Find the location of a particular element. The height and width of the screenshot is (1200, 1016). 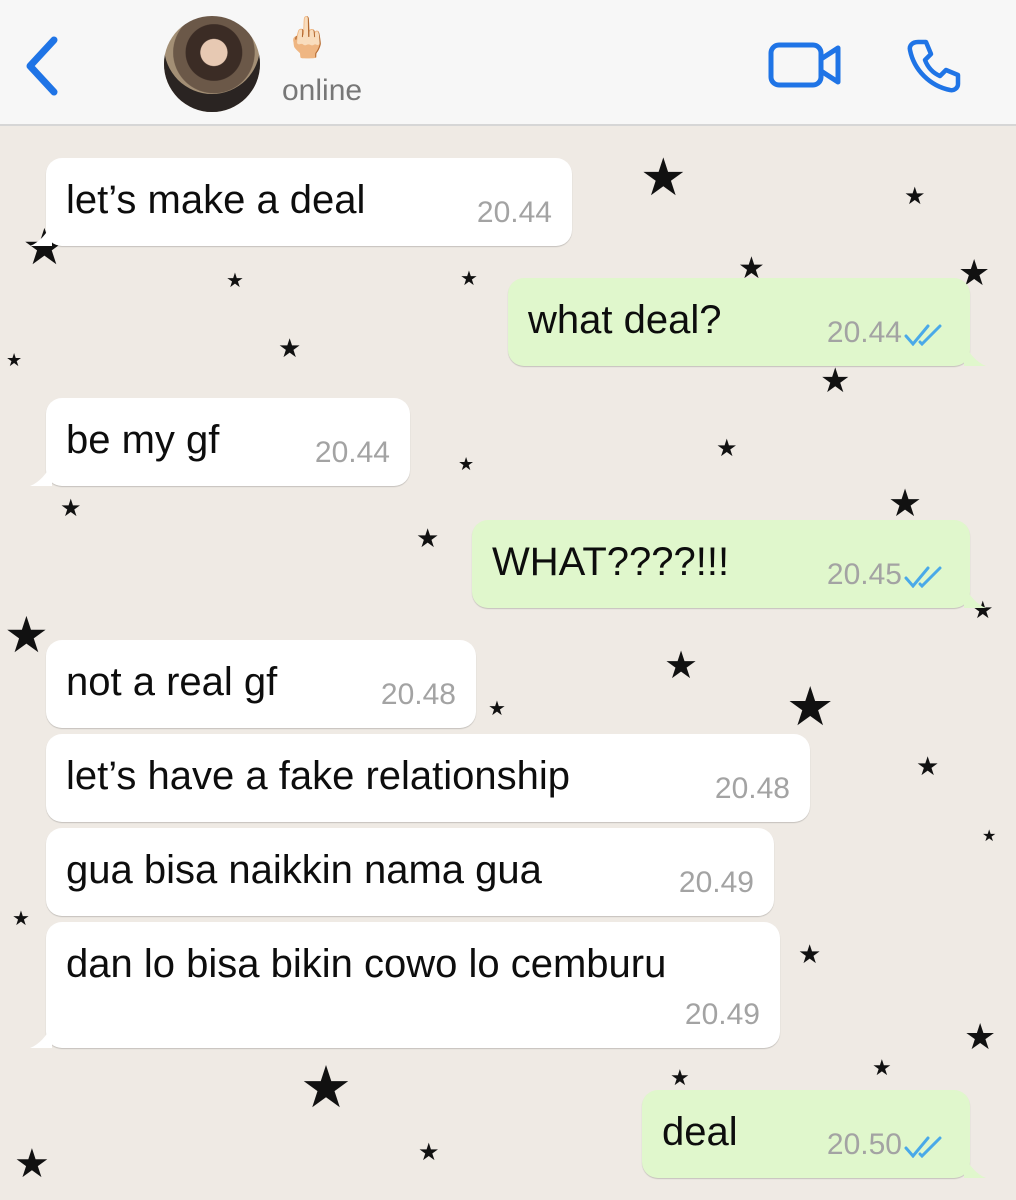

message-outgoing: WHAT????!!! 20.45 is located at coordinates (729, 564).